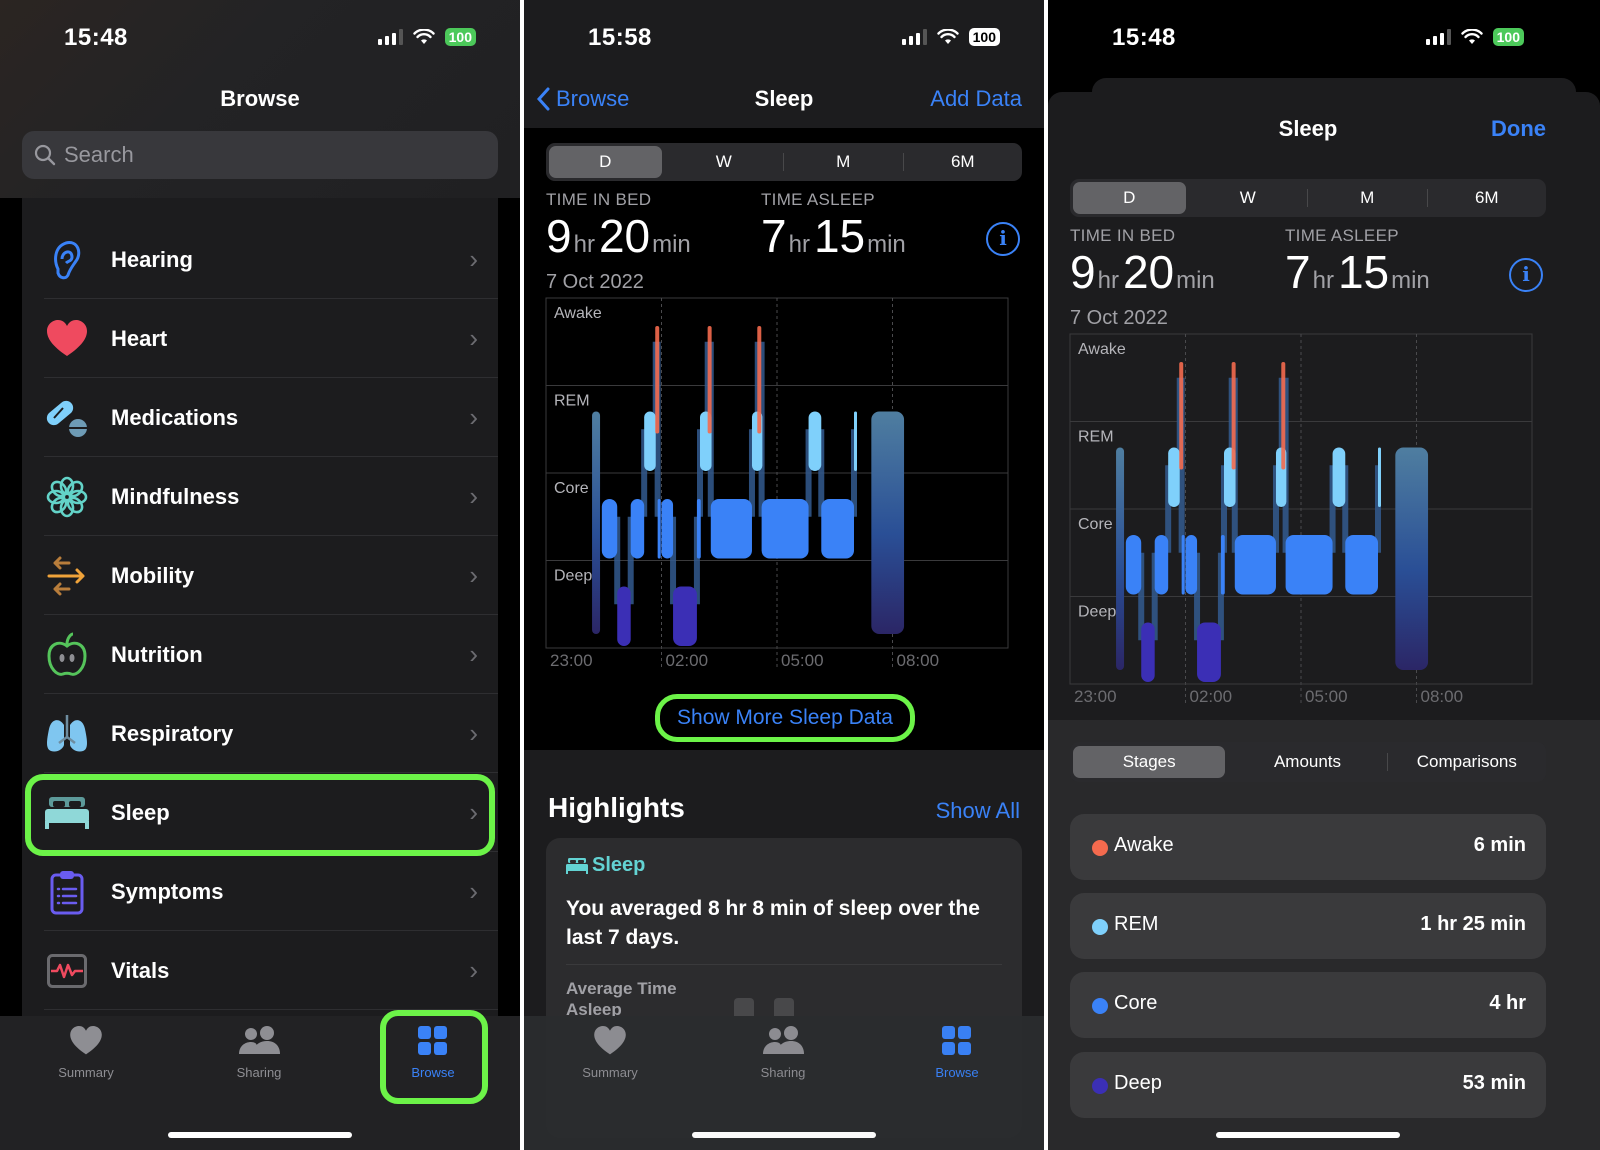 This screenshot has height=1150, width=1600. I want to click on deep-color-dot, so click(1100, 1086).